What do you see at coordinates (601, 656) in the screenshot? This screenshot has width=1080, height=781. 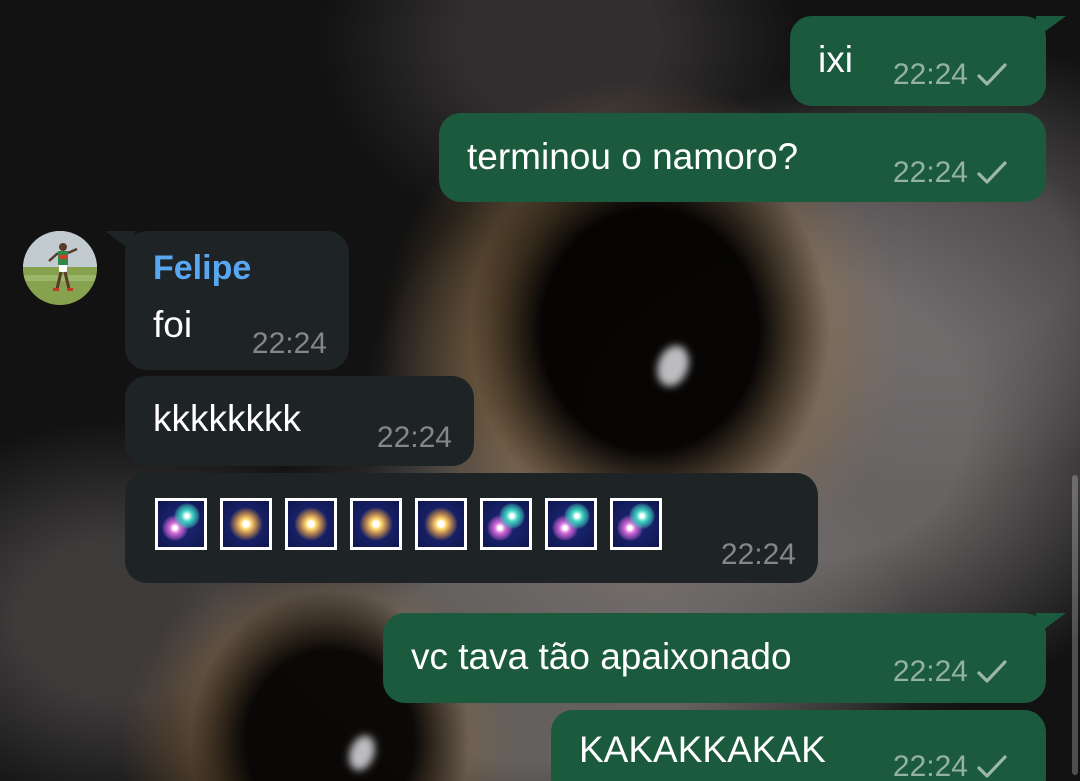 I see `message-text: vc tava tão apaixonado` at bounding box center [601, 656].